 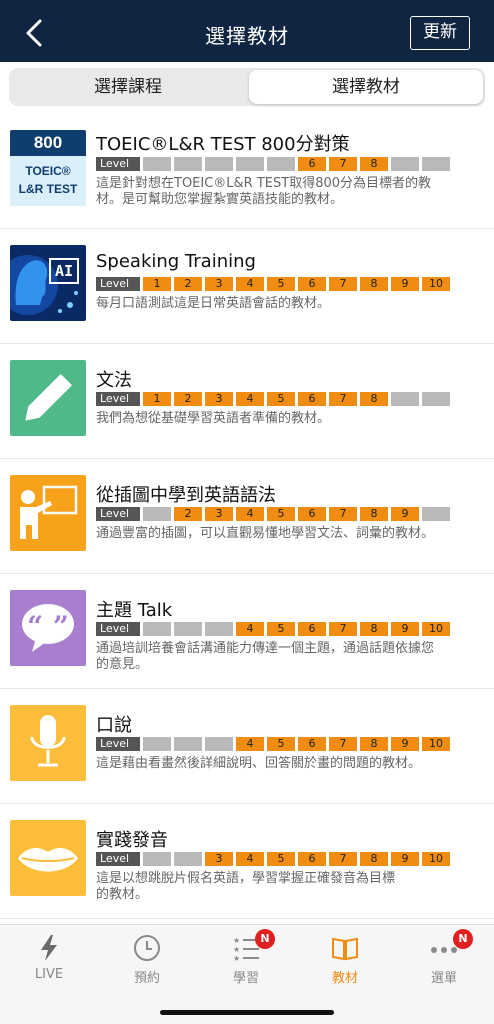 I want to click on material-description: 我們為想從基礎學習英語者準備的教材。, so click(x=288, y=419).